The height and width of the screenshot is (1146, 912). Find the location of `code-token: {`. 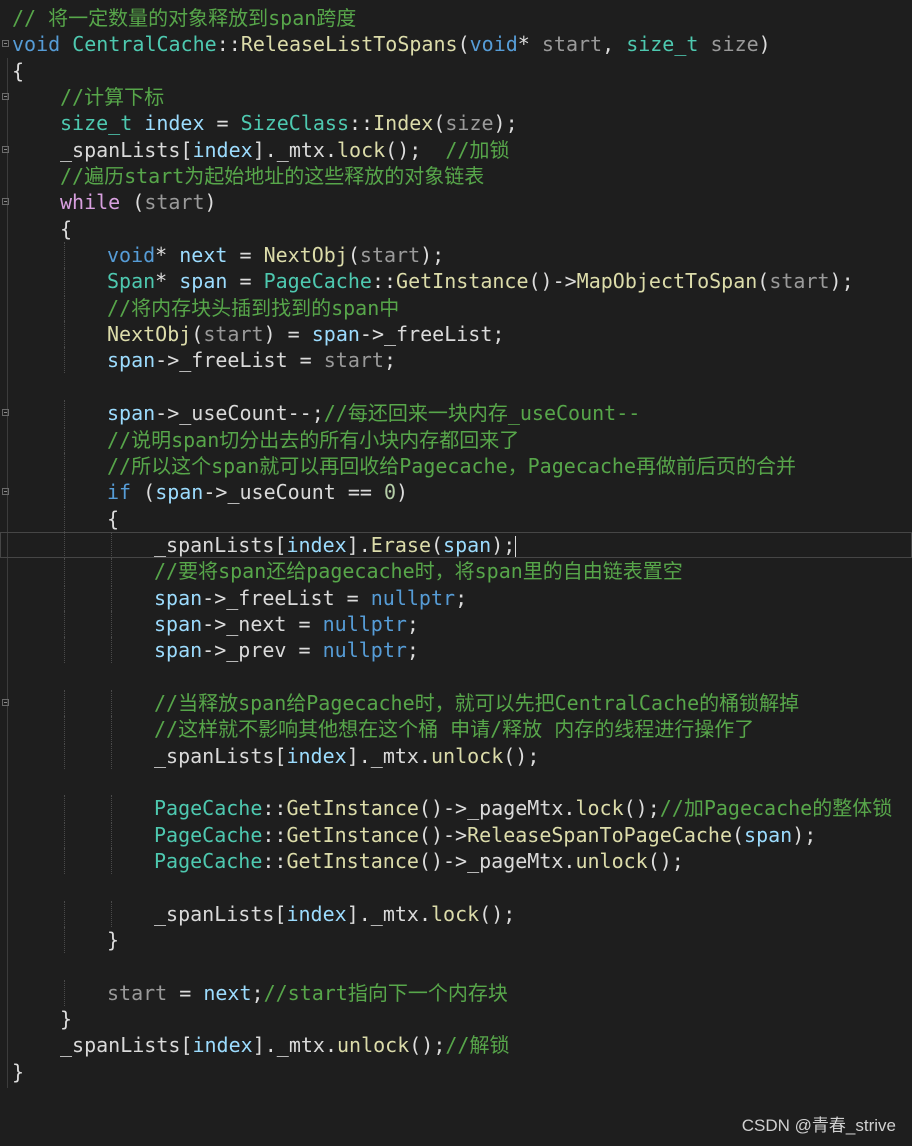

code-token: { is located at coordinates (18, 70).